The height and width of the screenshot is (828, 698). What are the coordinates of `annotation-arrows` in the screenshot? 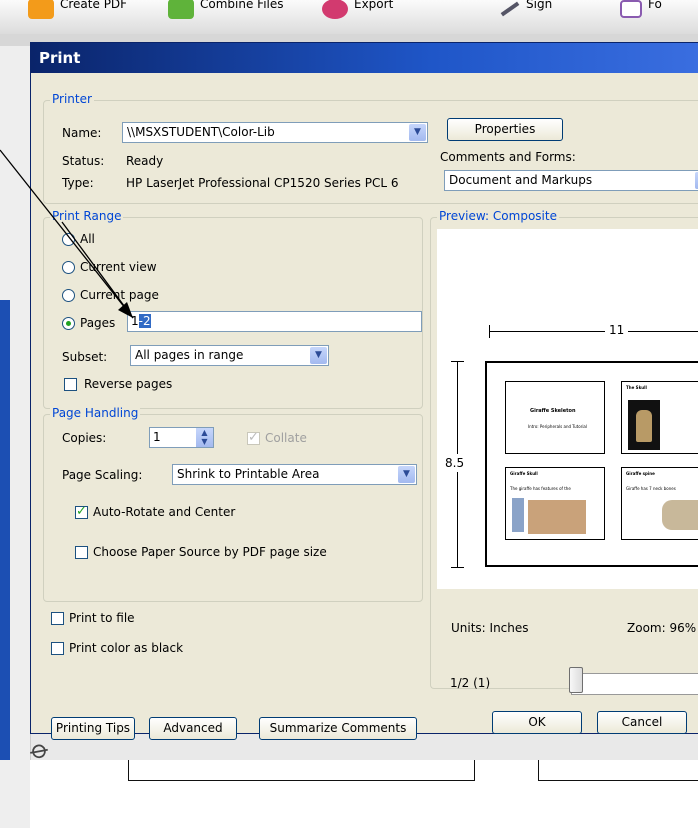 It's located at (67, 234).